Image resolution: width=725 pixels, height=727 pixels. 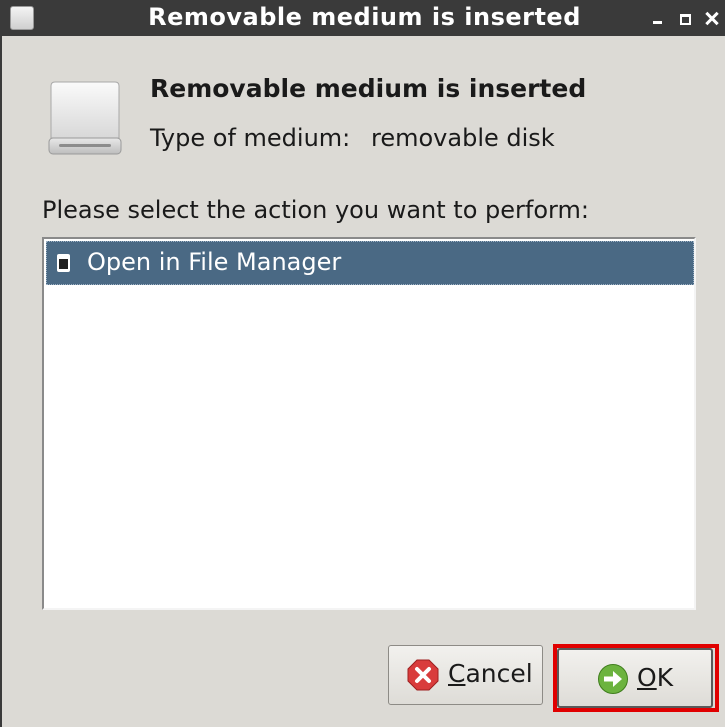 I want to click on ok-button: OK, so click(x=635, y=678).